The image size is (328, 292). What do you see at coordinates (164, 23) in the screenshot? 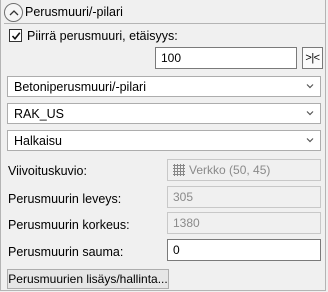
I see `header-divider` at bounding box center [164, 23].